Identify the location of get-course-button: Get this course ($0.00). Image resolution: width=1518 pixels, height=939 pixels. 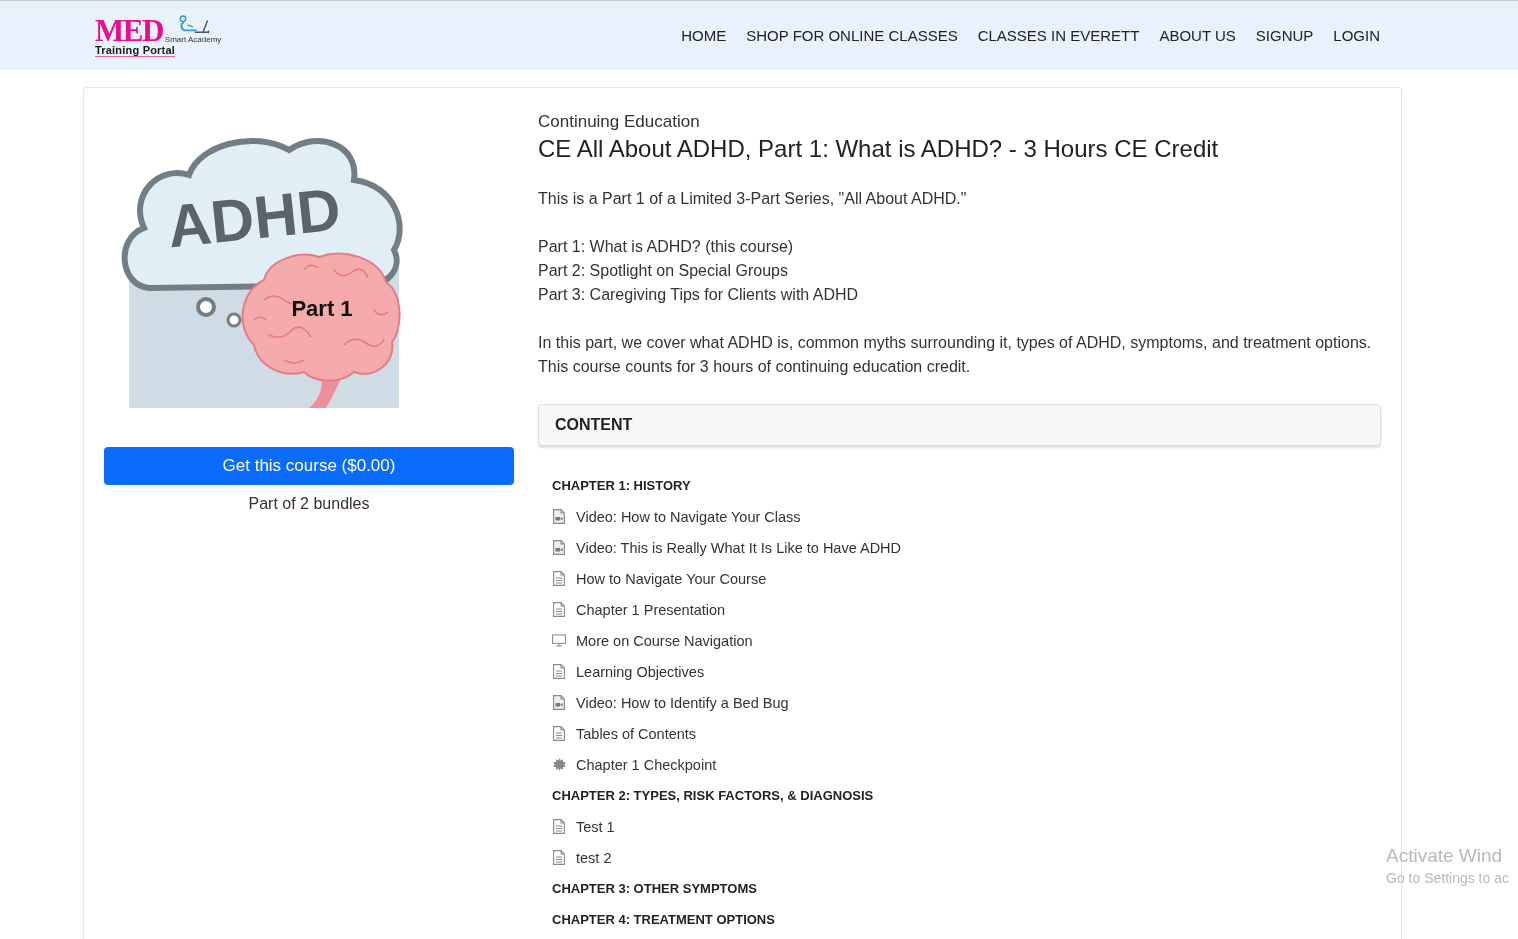
(309, 466).